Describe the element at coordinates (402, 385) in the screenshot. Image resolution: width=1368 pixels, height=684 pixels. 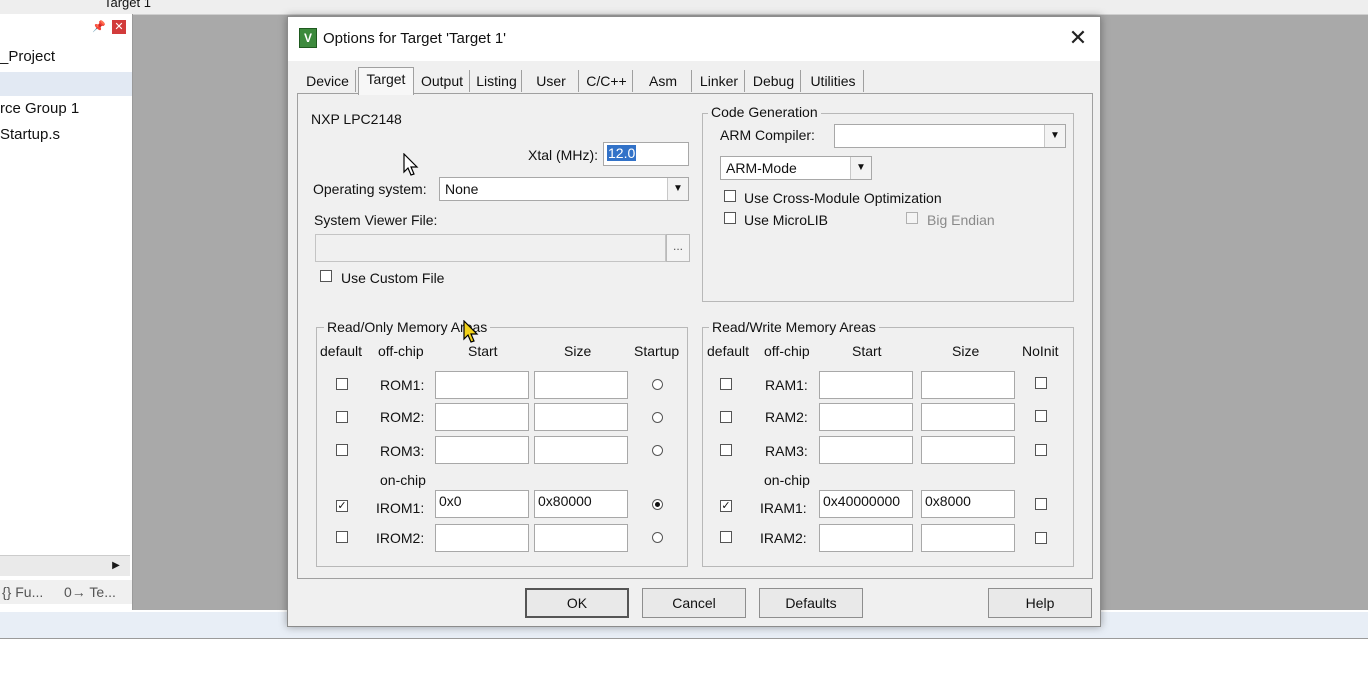
I see `rom1-label: ROM1:` at that location.